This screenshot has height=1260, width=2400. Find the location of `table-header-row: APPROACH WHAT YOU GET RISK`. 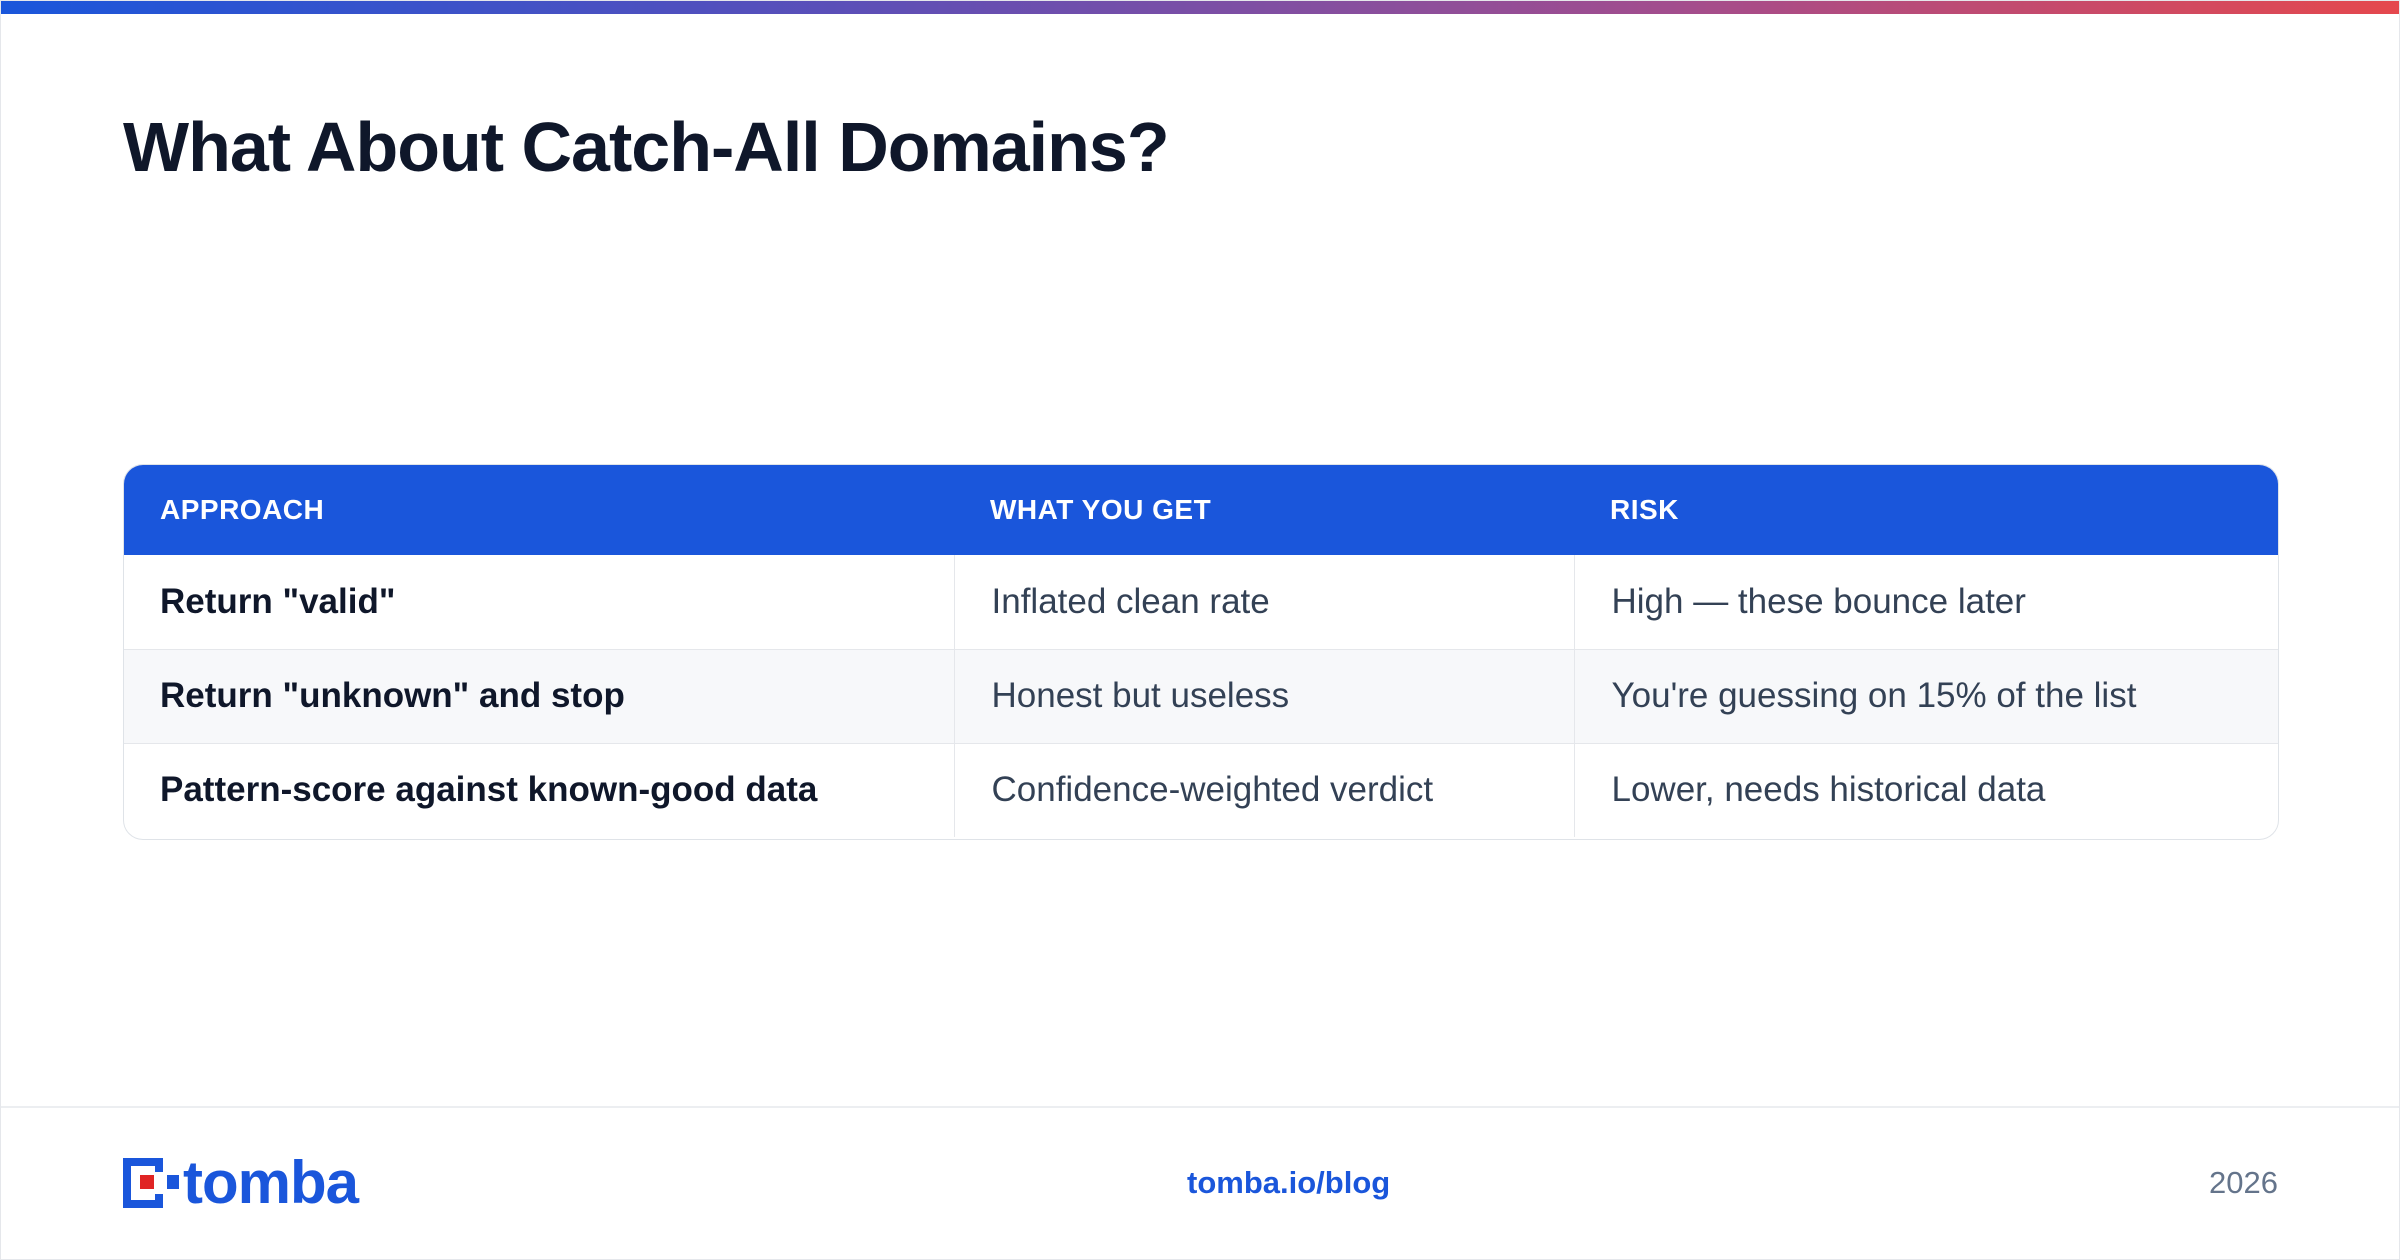

table-header-row: APPROACH WHAT YOU GET RISK is located at coordinates (1201, 510).